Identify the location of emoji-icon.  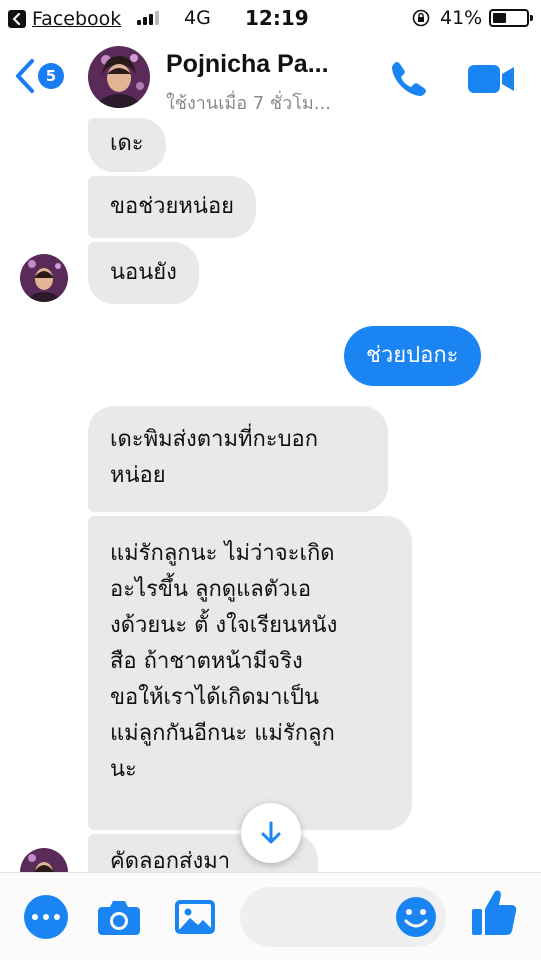
(416, 917).